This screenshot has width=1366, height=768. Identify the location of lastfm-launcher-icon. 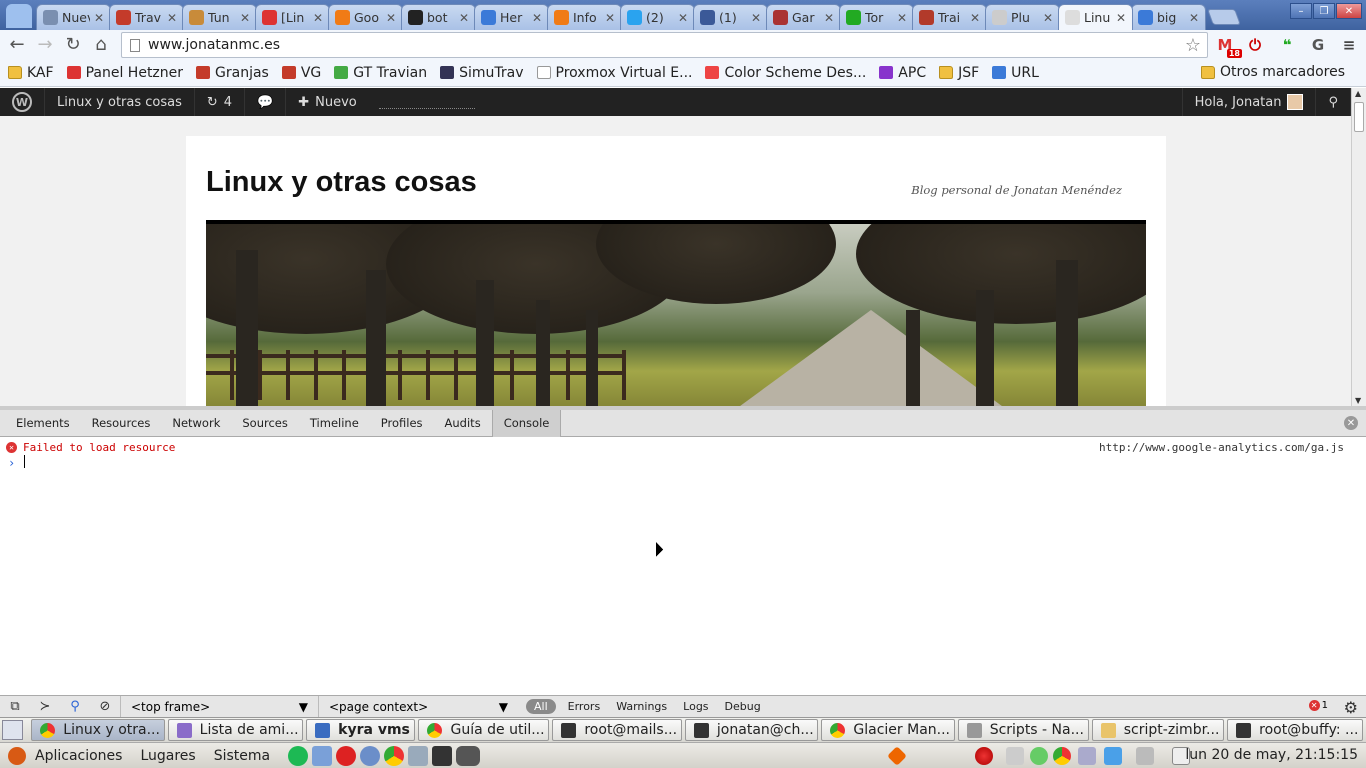
(346, 755).